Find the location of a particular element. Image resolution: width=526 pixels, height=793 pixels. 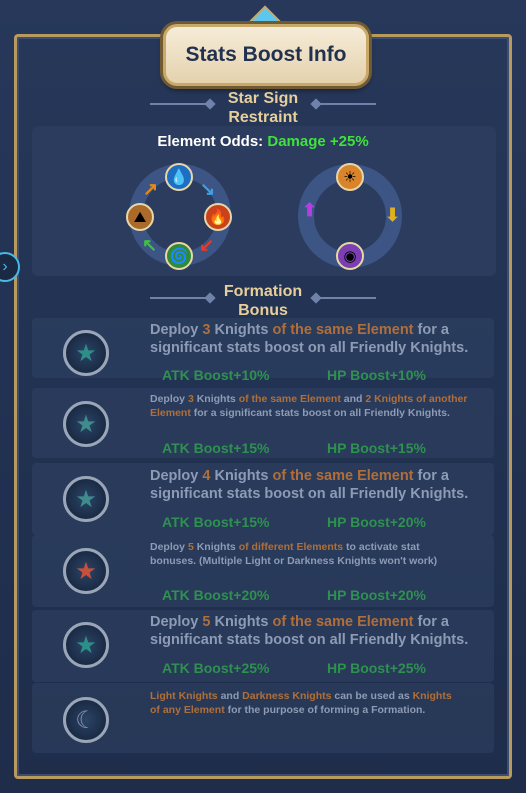

star-sign-title-line2: Restraint is located at coordinates (263, 117).